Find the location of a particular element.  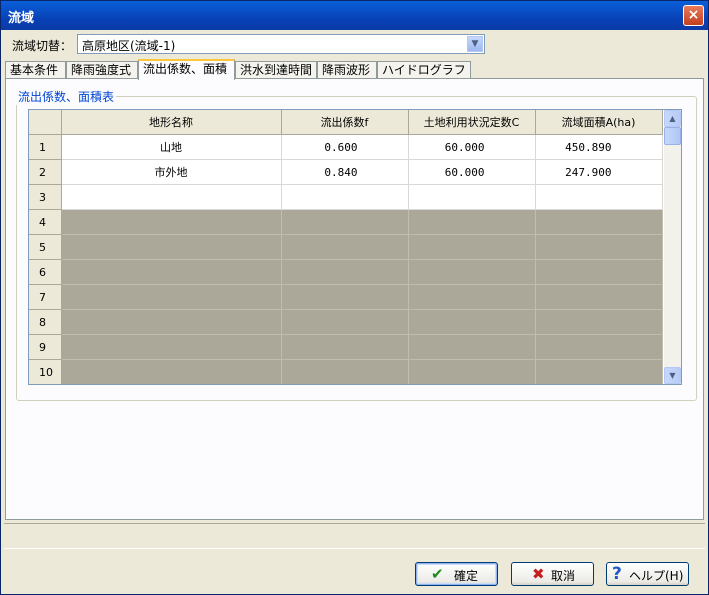

table-row: 5 is located at coordinates (346, 247).